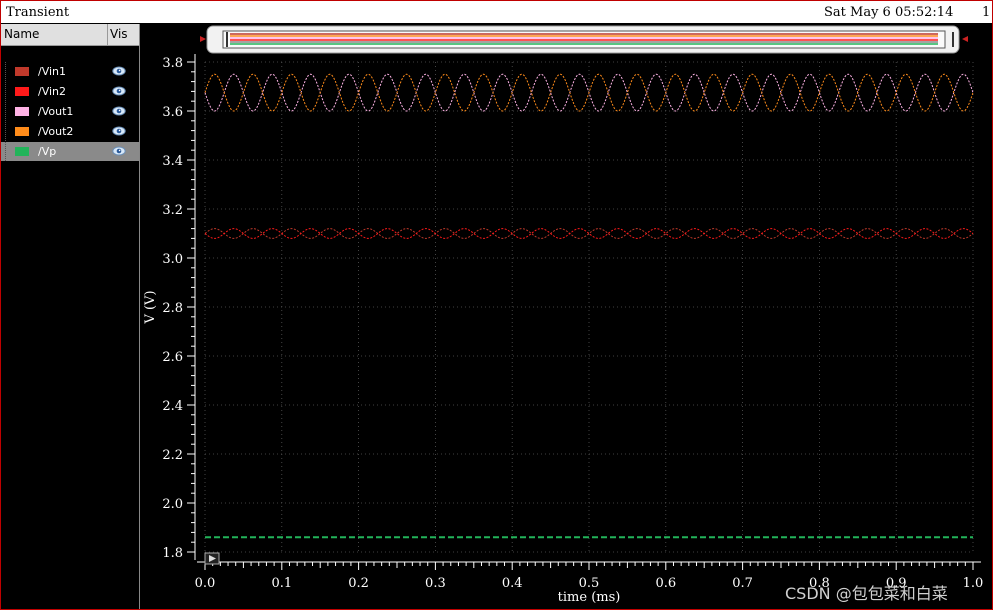 This screenshot has height=610, width=993. Describe the element at coordinates (358, 583) in the screenshot. I see `x-tick-label: 0.2` at that location.